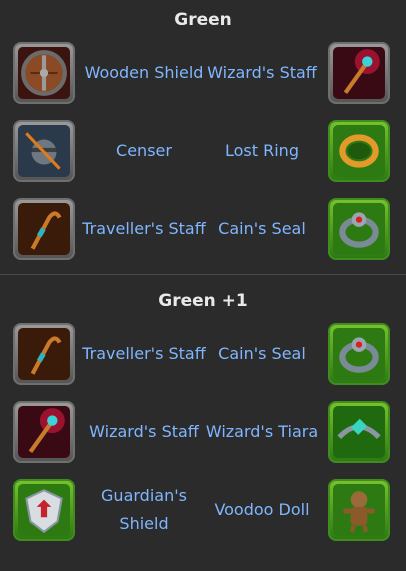 This screenshot has width=406, height=571. Describe the element at coordinates (359, 510) in the screenshot. I see `voodoo-doll-icon` at that location.